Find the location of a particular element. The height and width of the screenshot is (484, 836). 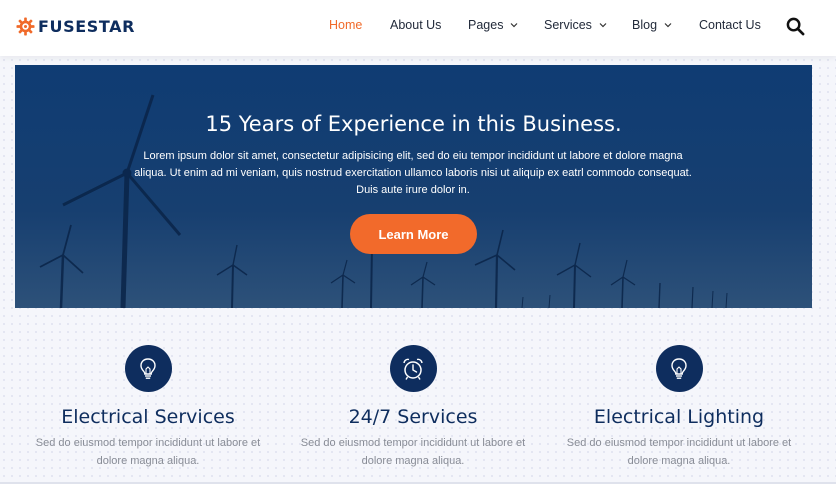

nav-pages: Pages is located at coordinates (493, 25).